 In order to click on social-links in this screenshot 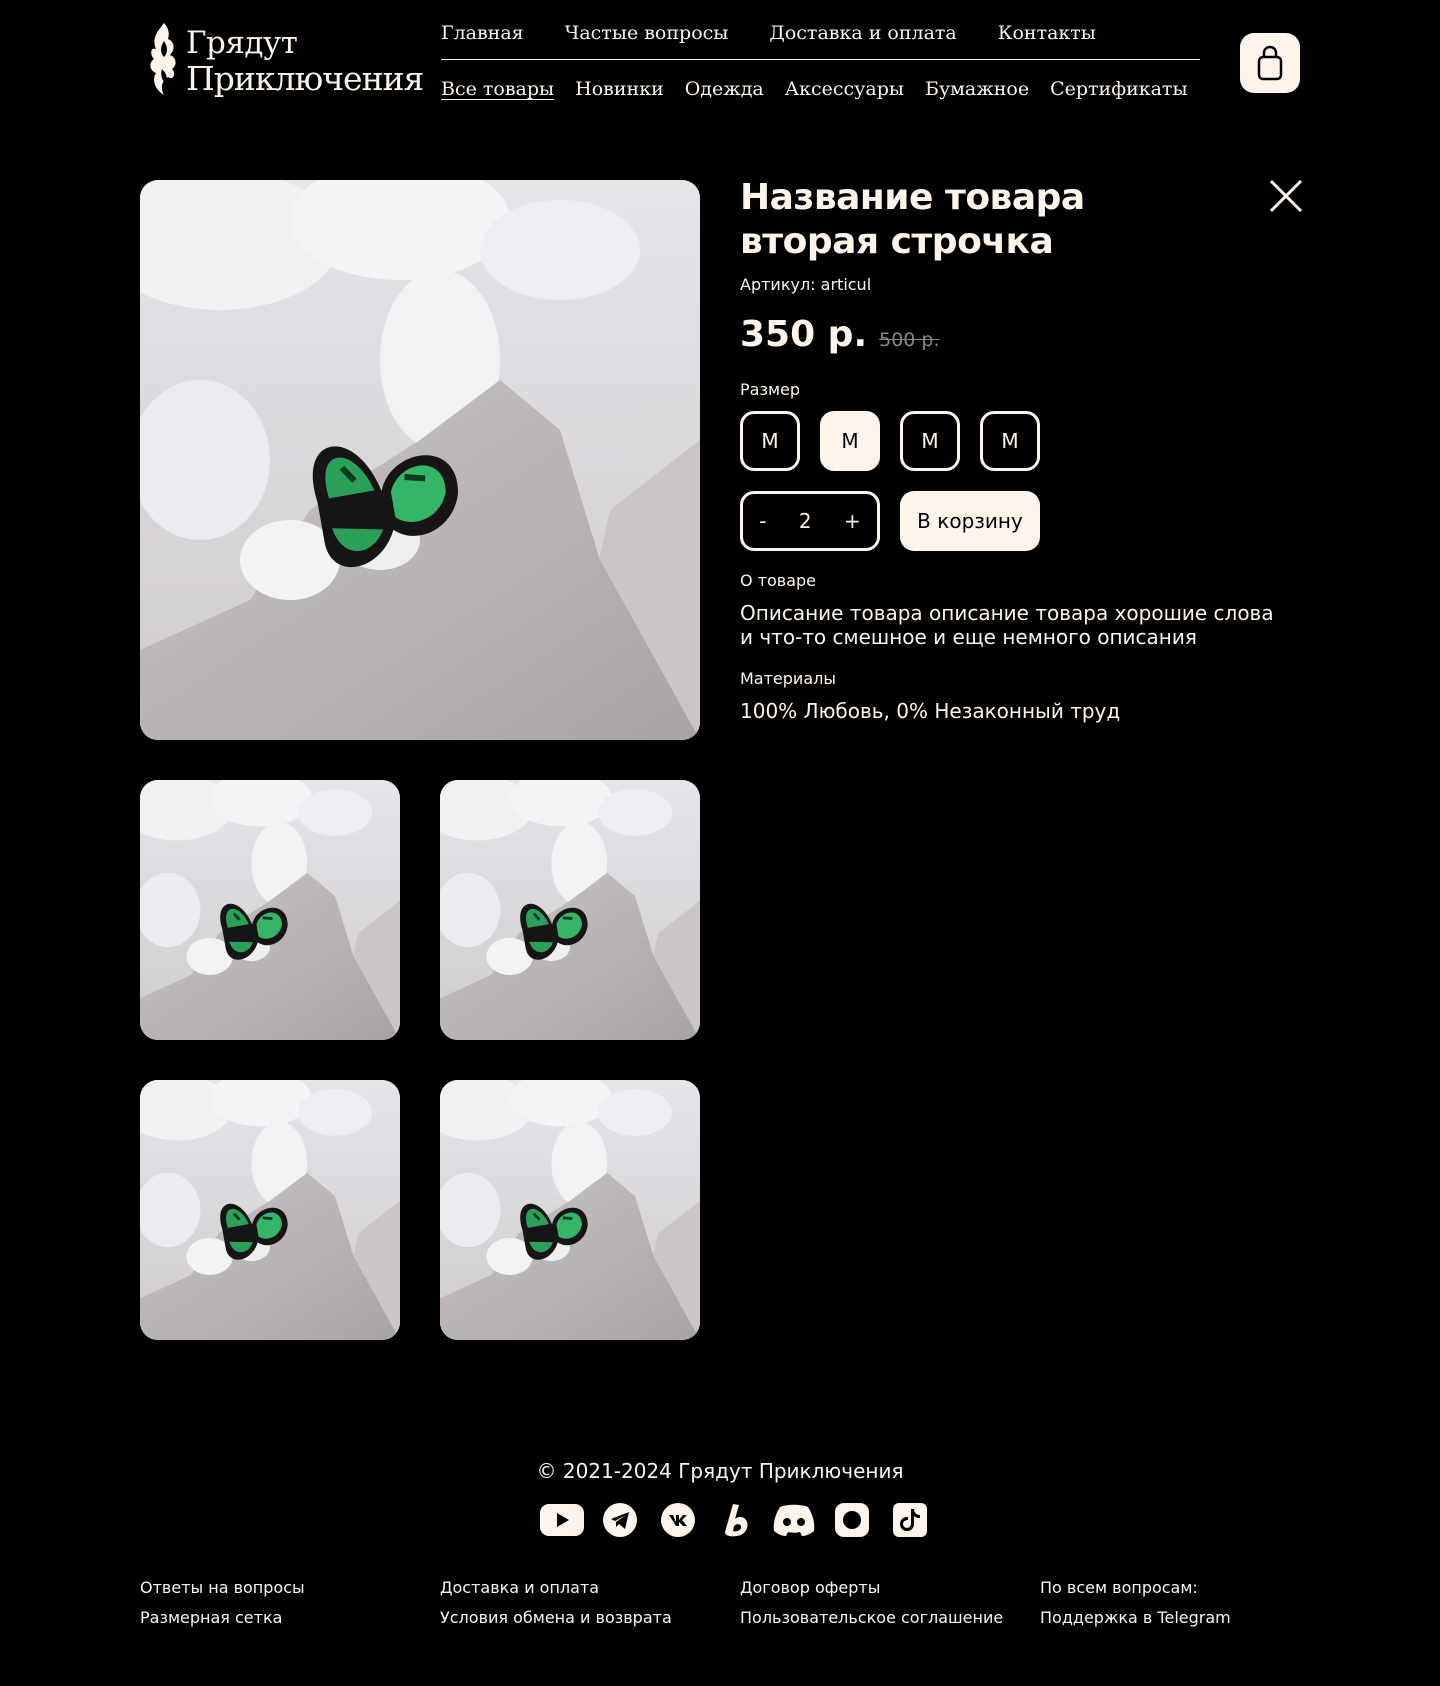, I will do `click(736, 1520)`.